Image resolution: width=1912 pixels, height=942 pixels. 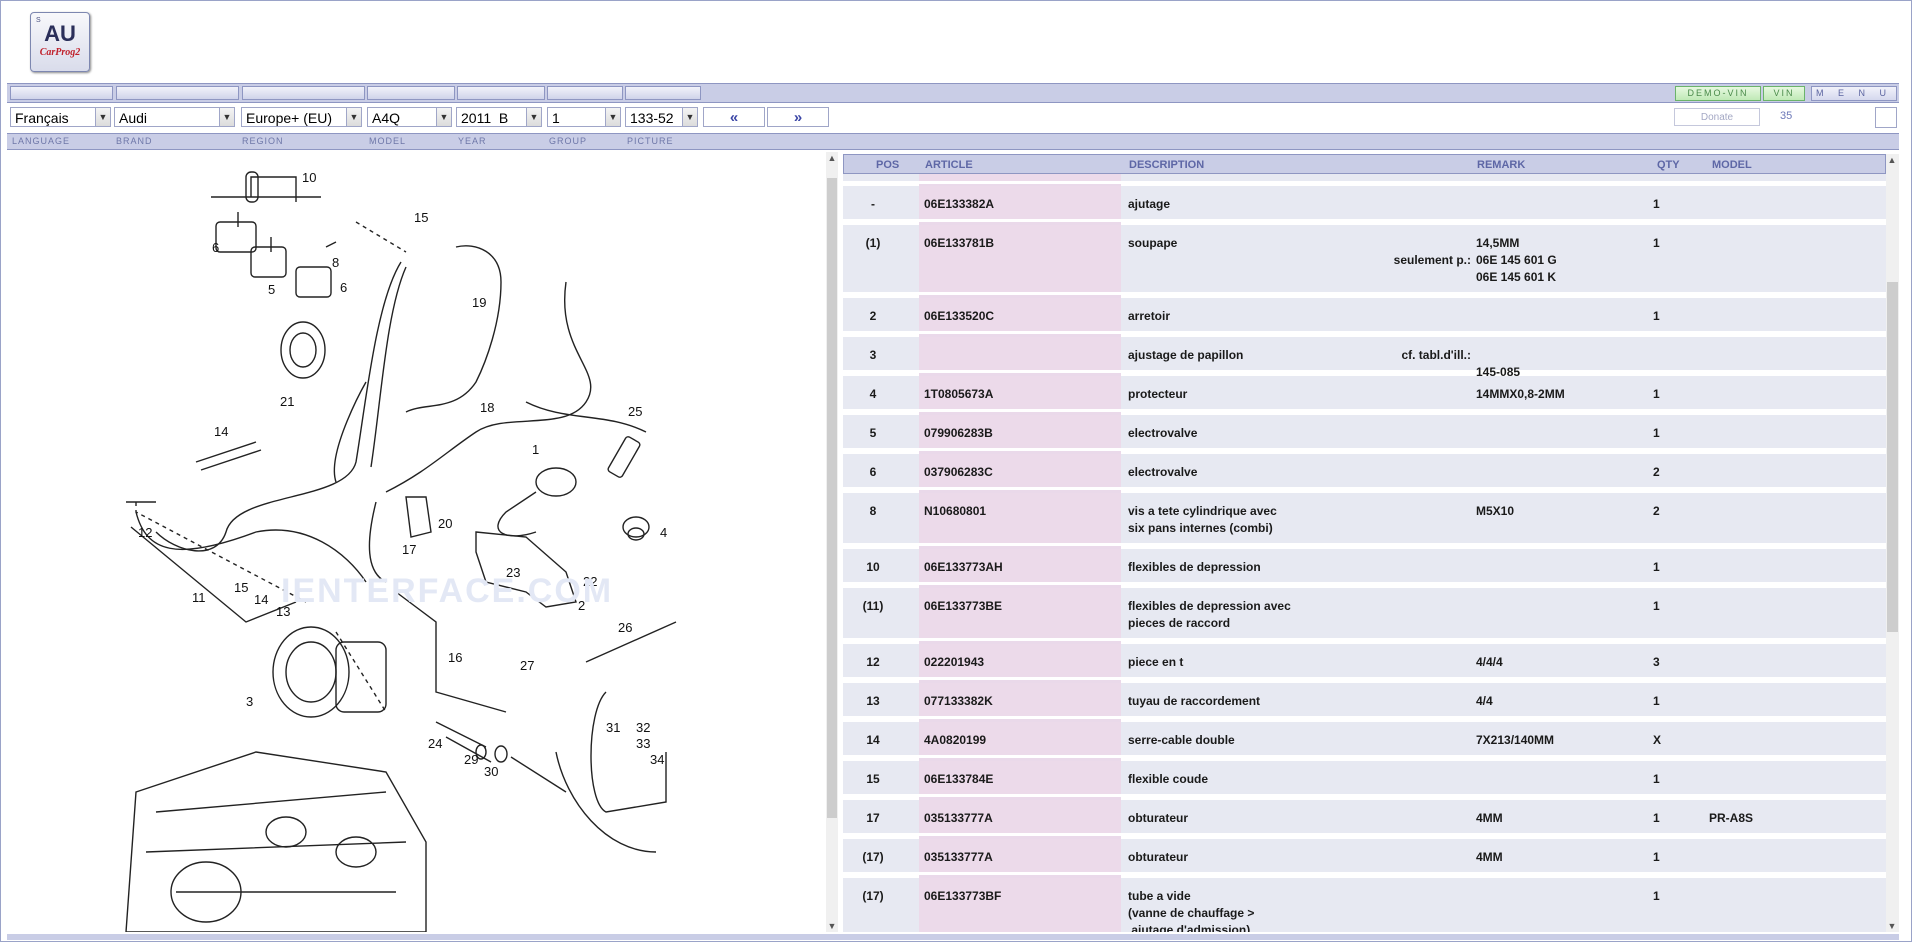 What do you see at coordinates (1892, 457) in the screenshot?
I see `table-scrollbar-thumb` at bounding box center [1892, 457].